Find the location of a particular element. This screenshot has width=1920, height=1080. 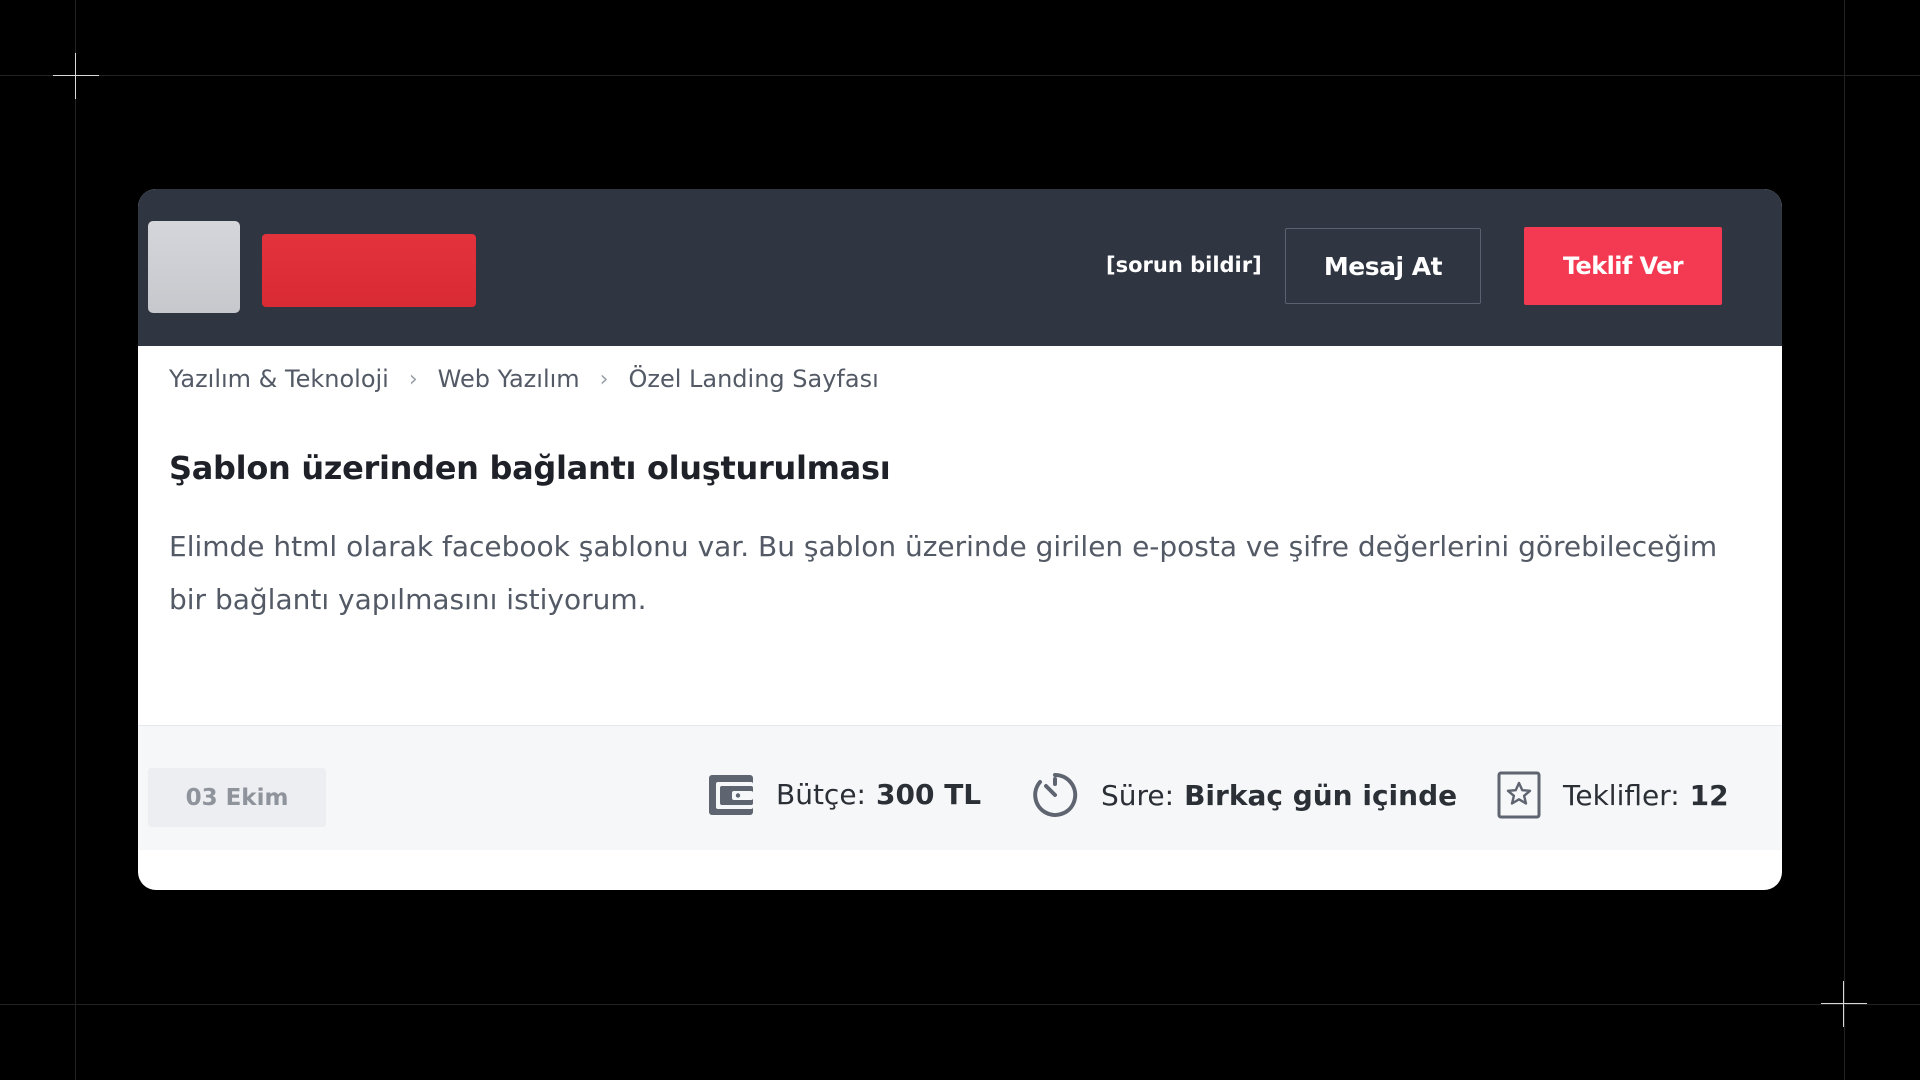

budget-stat: Bütçe: 300 TL is located at coordinates (844, 794).